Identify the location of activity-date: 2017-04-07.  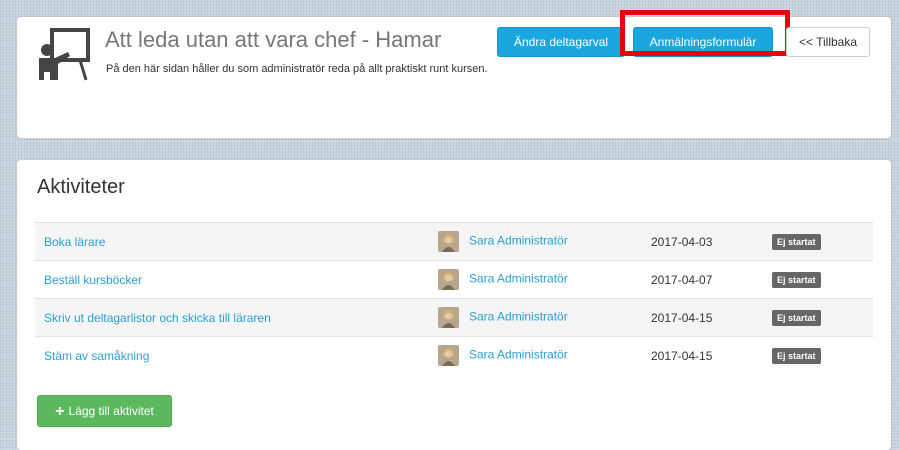
(711, 279).